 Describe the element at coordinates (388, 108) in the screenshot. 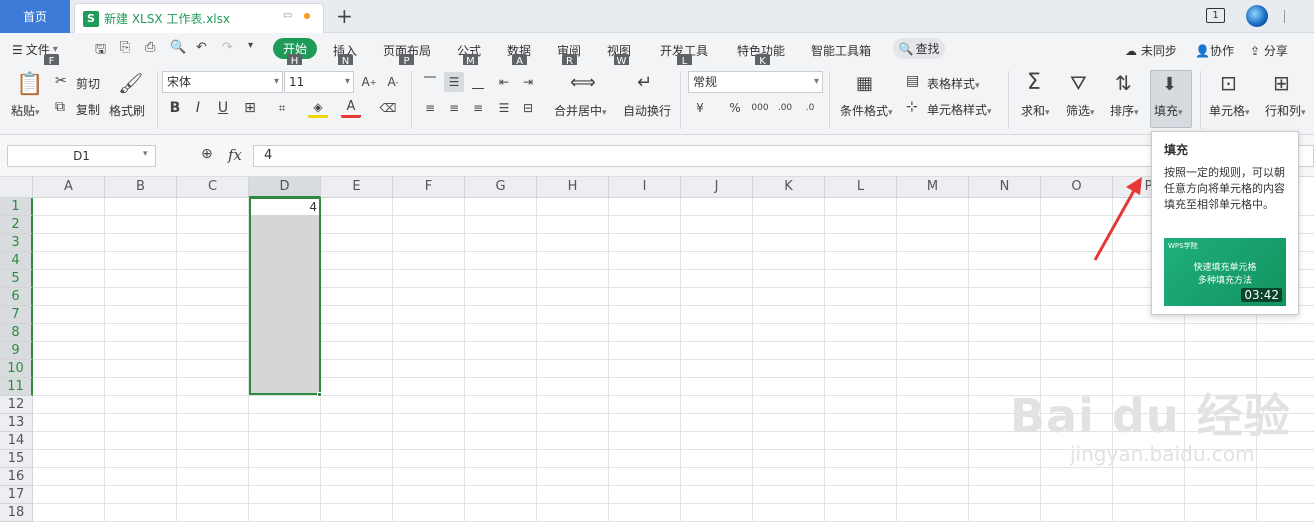

I see `clear-format-icon: ⌫` at that location.